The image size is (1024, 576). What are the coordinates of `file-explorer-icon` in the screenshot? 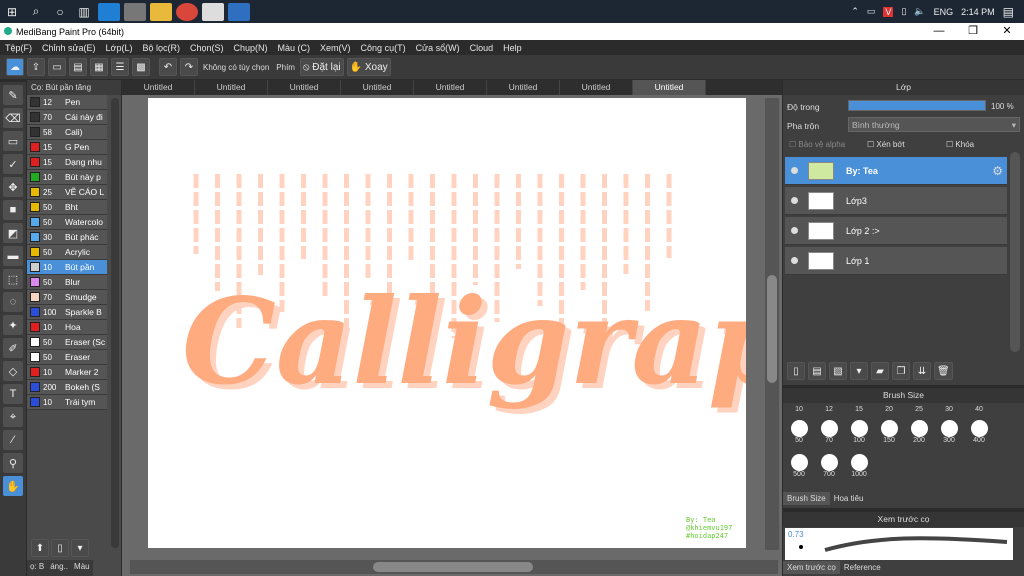 It's located at (161, 11).